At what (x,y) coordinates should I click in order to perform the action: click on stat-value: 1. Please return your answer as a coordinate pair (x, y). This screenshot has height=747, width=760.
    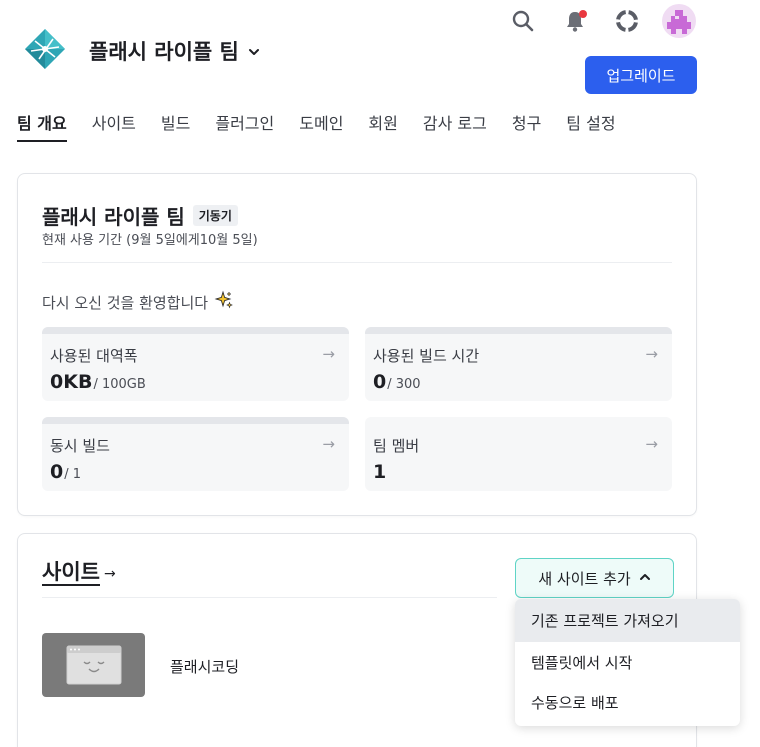
    Looking at the image, I should click on (379, 472).